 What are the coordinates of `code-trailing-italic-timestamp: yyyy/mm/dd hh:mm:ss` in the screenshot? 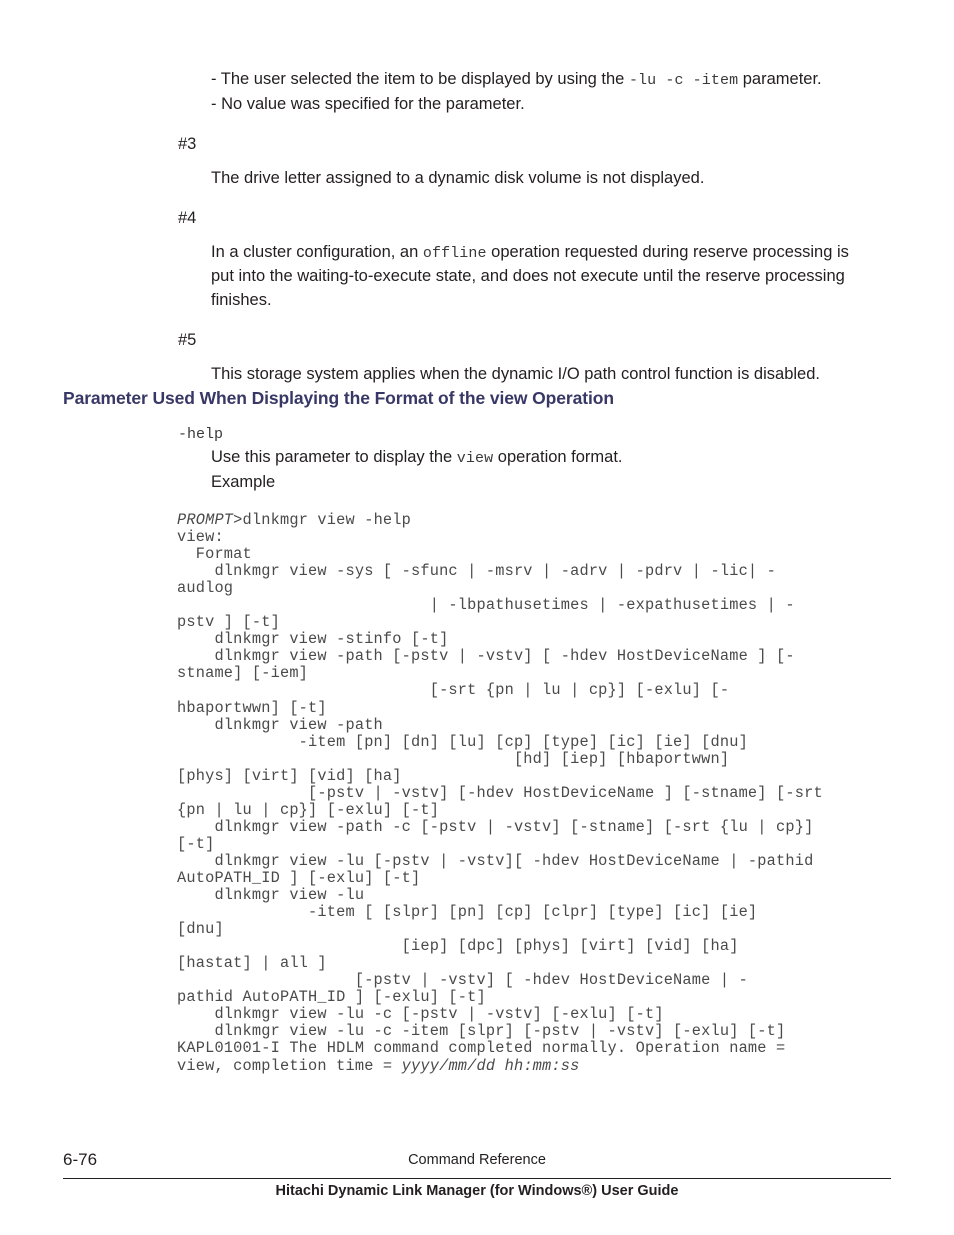 It's located at (490, 1065).